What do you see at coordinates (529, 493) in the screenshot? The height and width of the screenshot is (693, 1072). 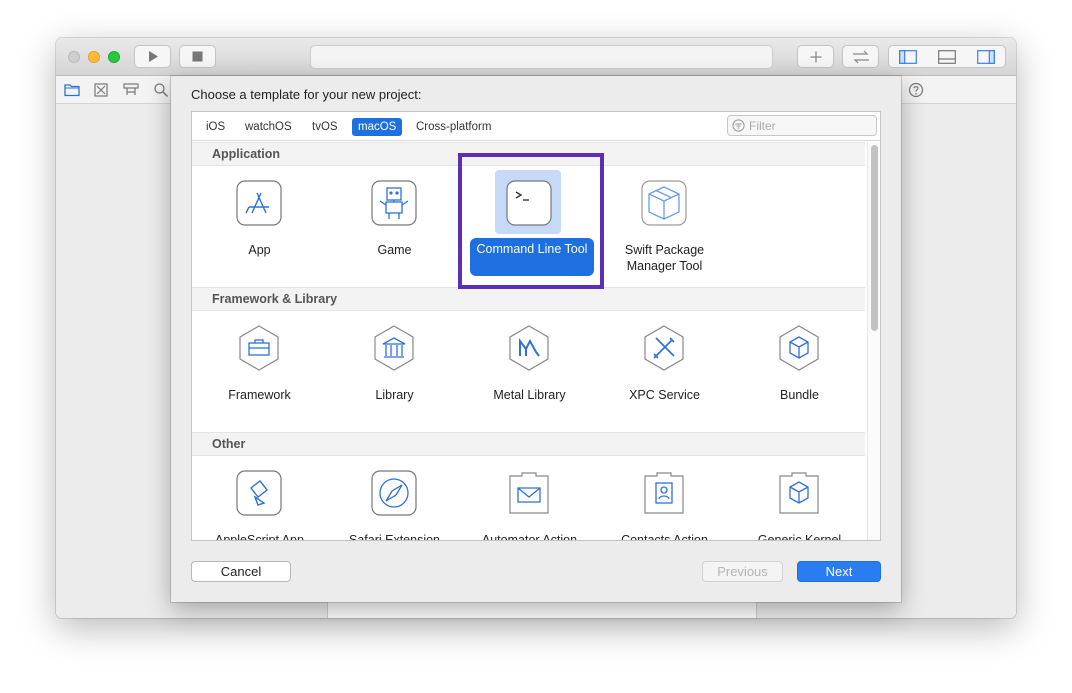 I see `automator-icon` at bounding box center [529, 493].